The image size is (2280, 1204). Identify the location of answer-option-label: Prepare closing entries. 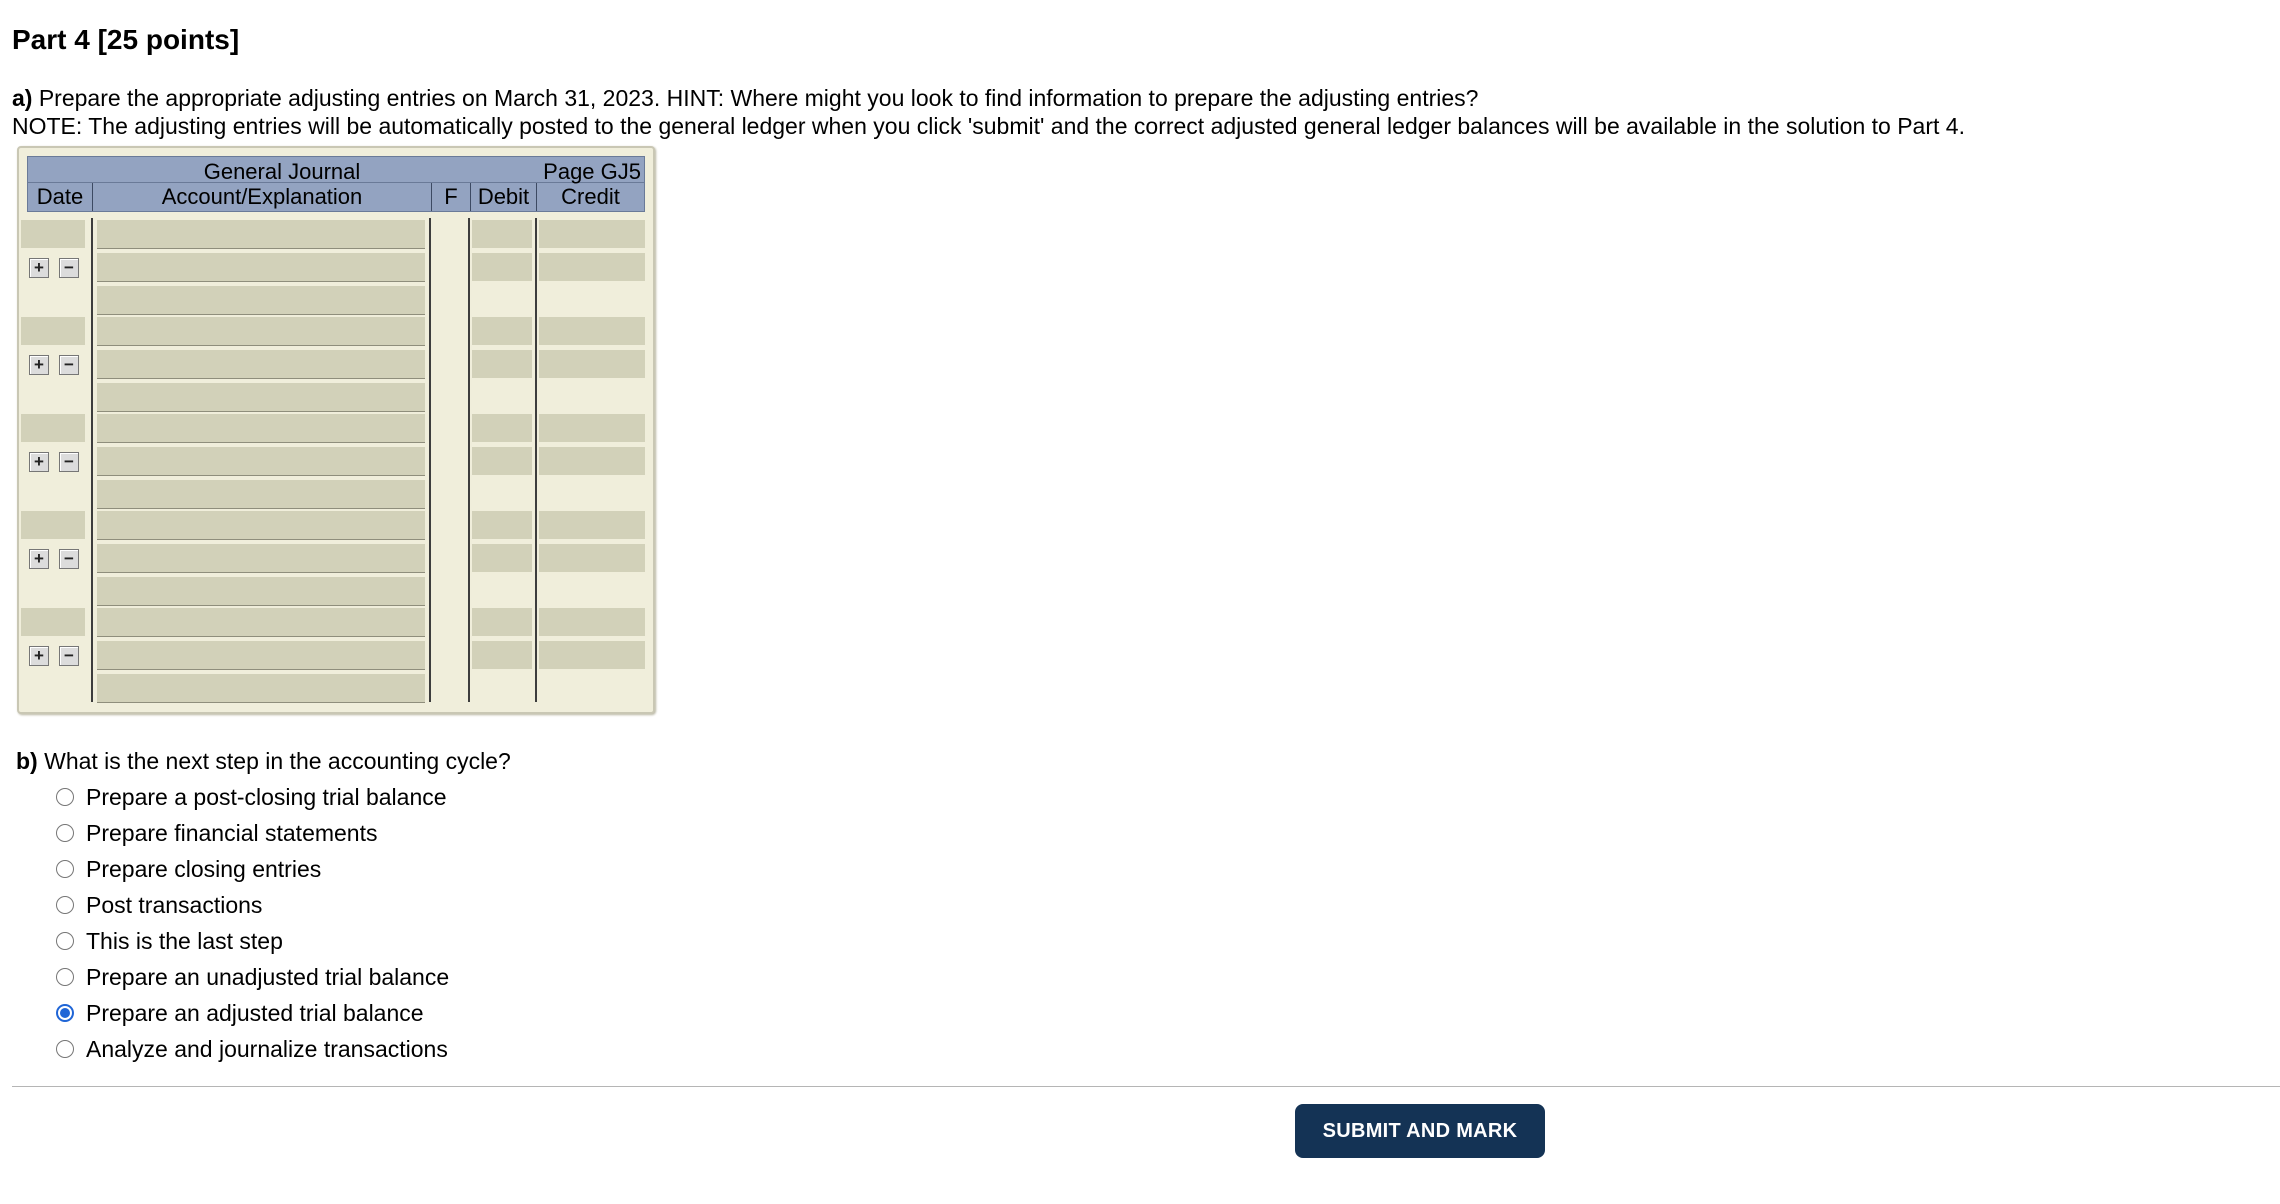
(204, 868).